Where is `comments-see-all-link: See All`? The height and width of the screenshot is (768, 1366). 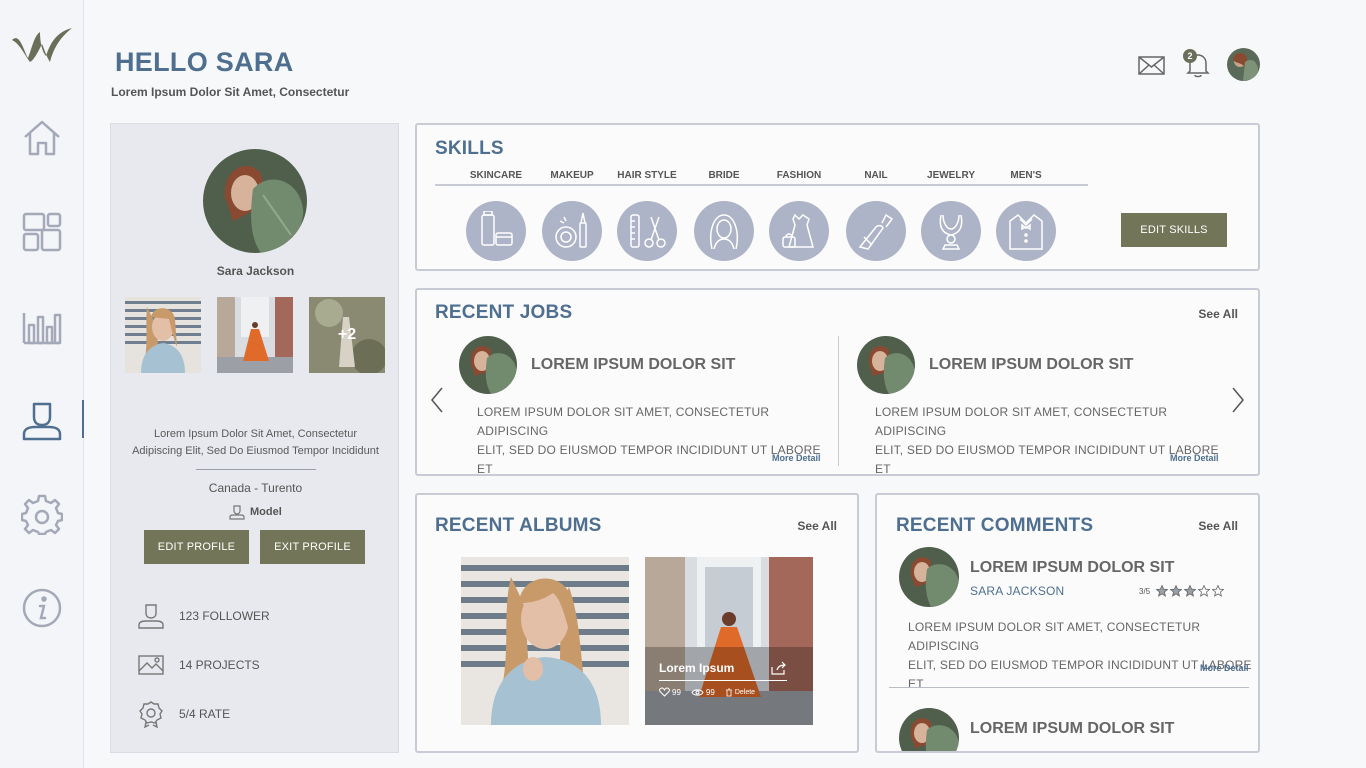
comments-see-all-link: See All is located at coordinates (1218, 526).